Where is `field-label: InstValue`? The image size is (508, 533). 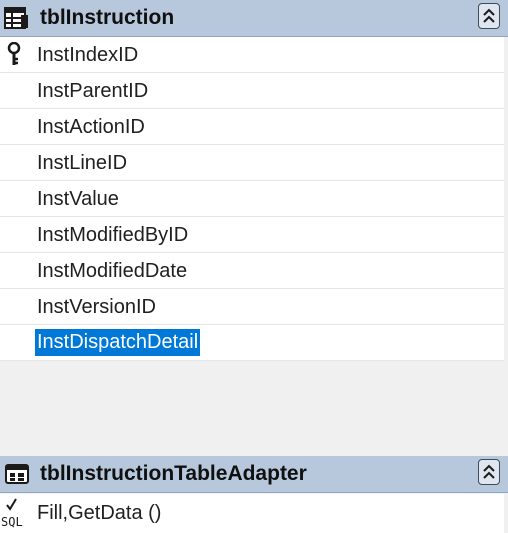 field-label: InstValue is located at coordinates (78, 199).